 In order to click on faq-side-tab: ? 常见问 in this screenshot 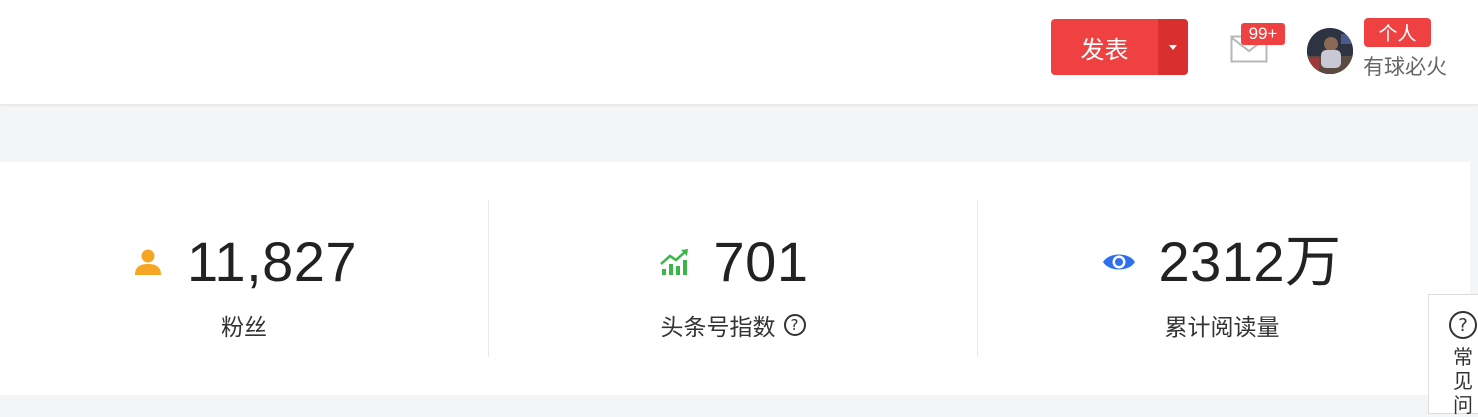, I will do `click(1453, 355)`.